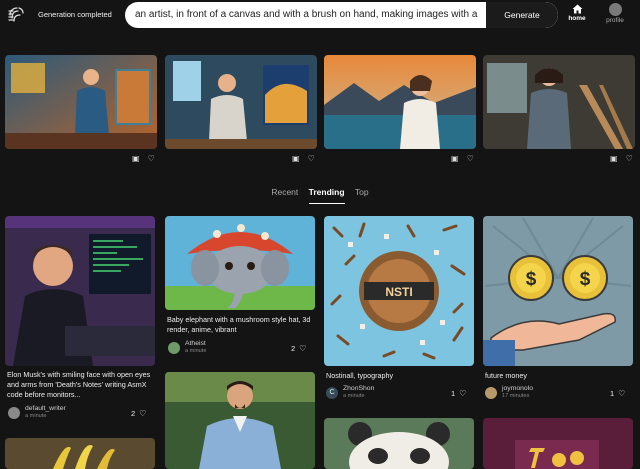 This screenshot has width=640, height=469. I want to click on brain-logo-icon, so click(16, 15).